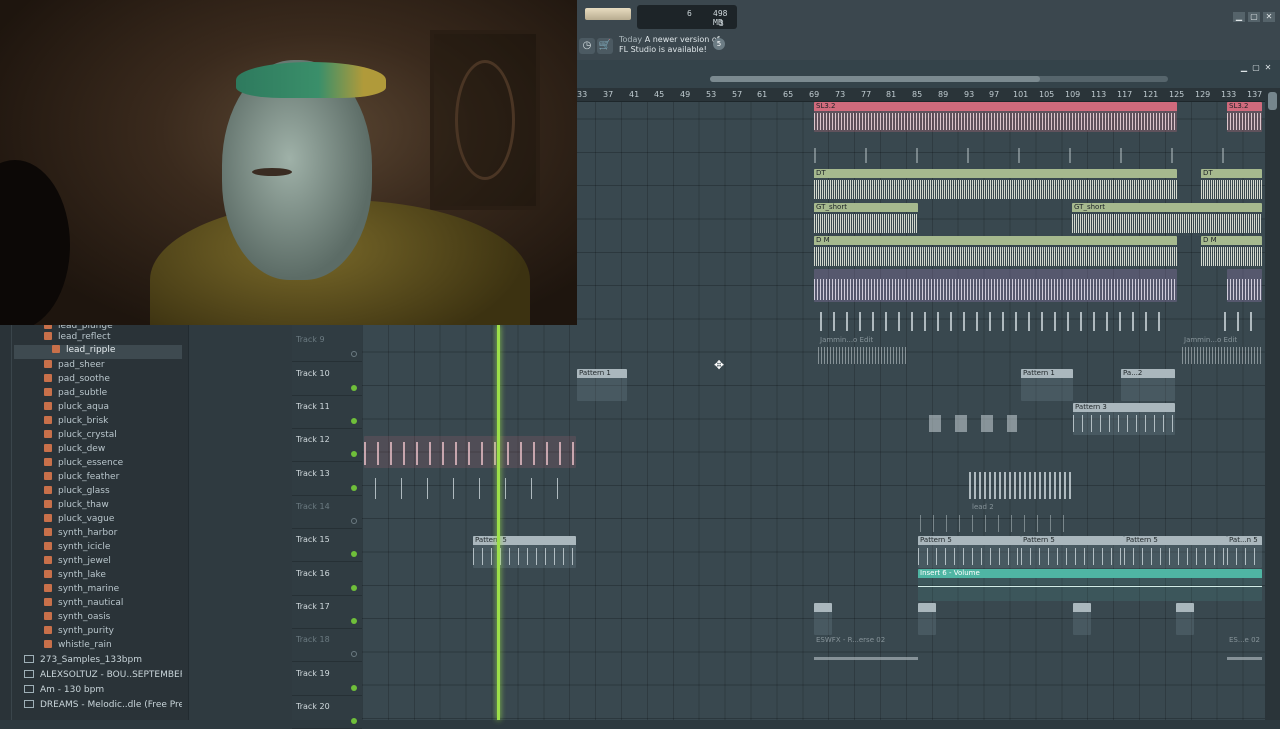 This screenshot has width=1280, height=729. I want to click on track-header: Track 12, so click(327, 445).